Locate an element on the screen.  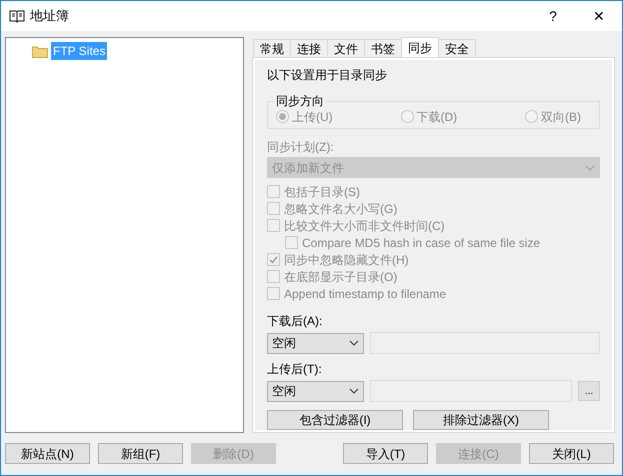
dialog-button: 新站点(N) is located at coordinates (47, 453).